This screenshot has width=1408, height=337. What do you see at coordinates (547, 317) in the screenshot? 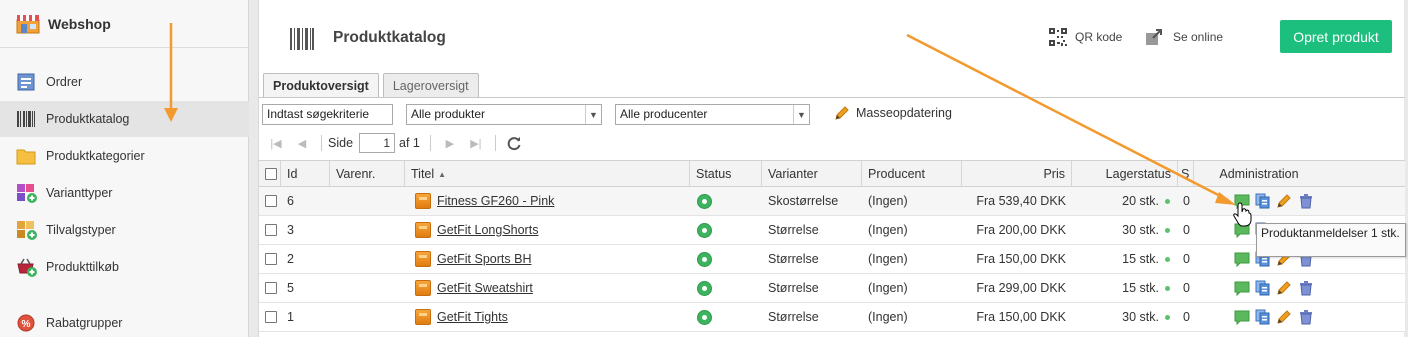
I see `cell-title: GetFit Tights` at bounding box center [547, 317].